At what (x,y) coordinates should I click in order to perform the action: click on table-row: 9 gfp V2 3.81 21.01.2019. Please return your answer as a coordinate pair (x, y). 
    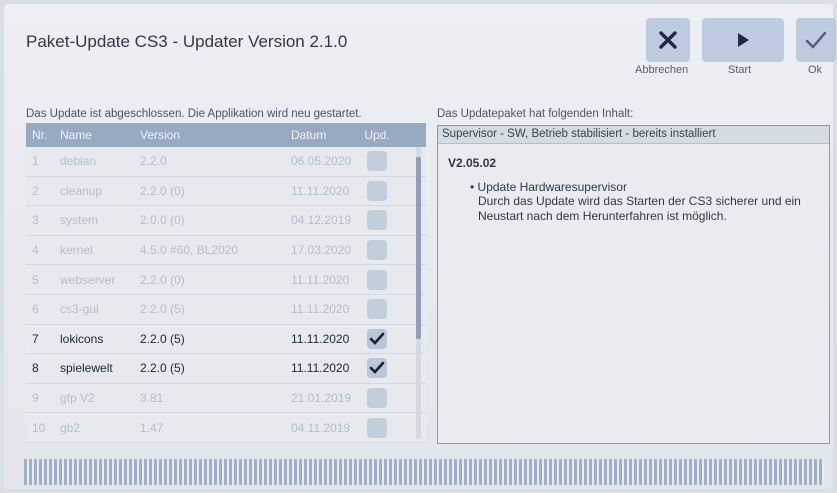
    Looking at the image, I should click on (226, 399).